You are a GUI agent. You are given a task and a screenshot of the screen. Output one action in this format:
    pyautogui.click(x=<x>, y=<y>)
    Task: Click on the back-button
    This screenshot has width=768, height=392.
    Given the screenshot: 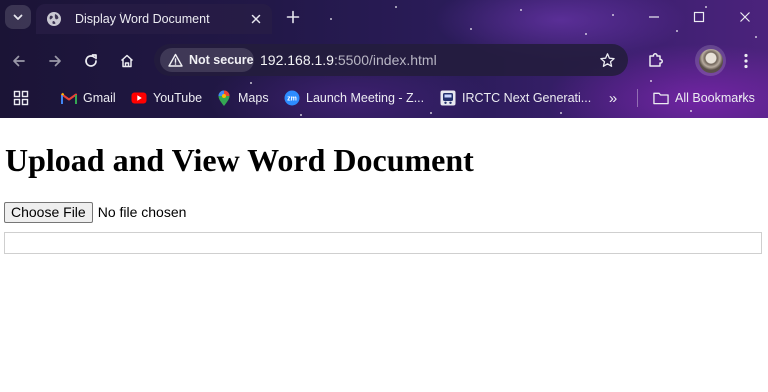 What is the action you would take?
    pyautogui.click(x=19, y=61)
    